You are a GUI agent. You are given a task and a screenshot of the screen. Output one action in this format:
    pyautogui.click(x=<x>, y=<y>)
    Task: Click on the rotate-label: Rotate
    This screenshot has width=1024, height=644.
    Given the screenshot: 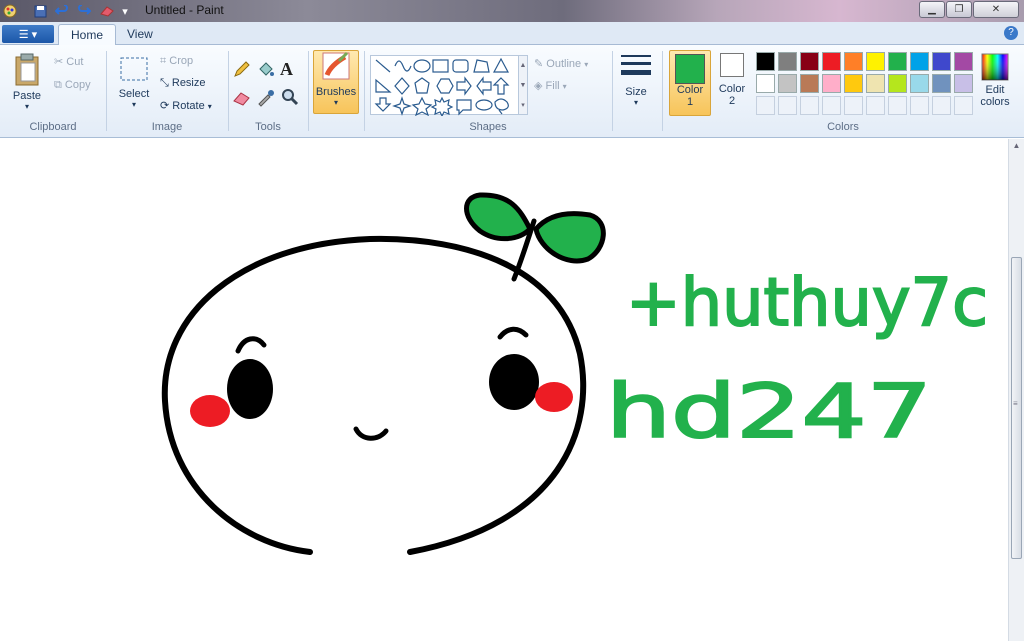 What is the action you would take?
    pyautogui.click(x=188, y=106)
    